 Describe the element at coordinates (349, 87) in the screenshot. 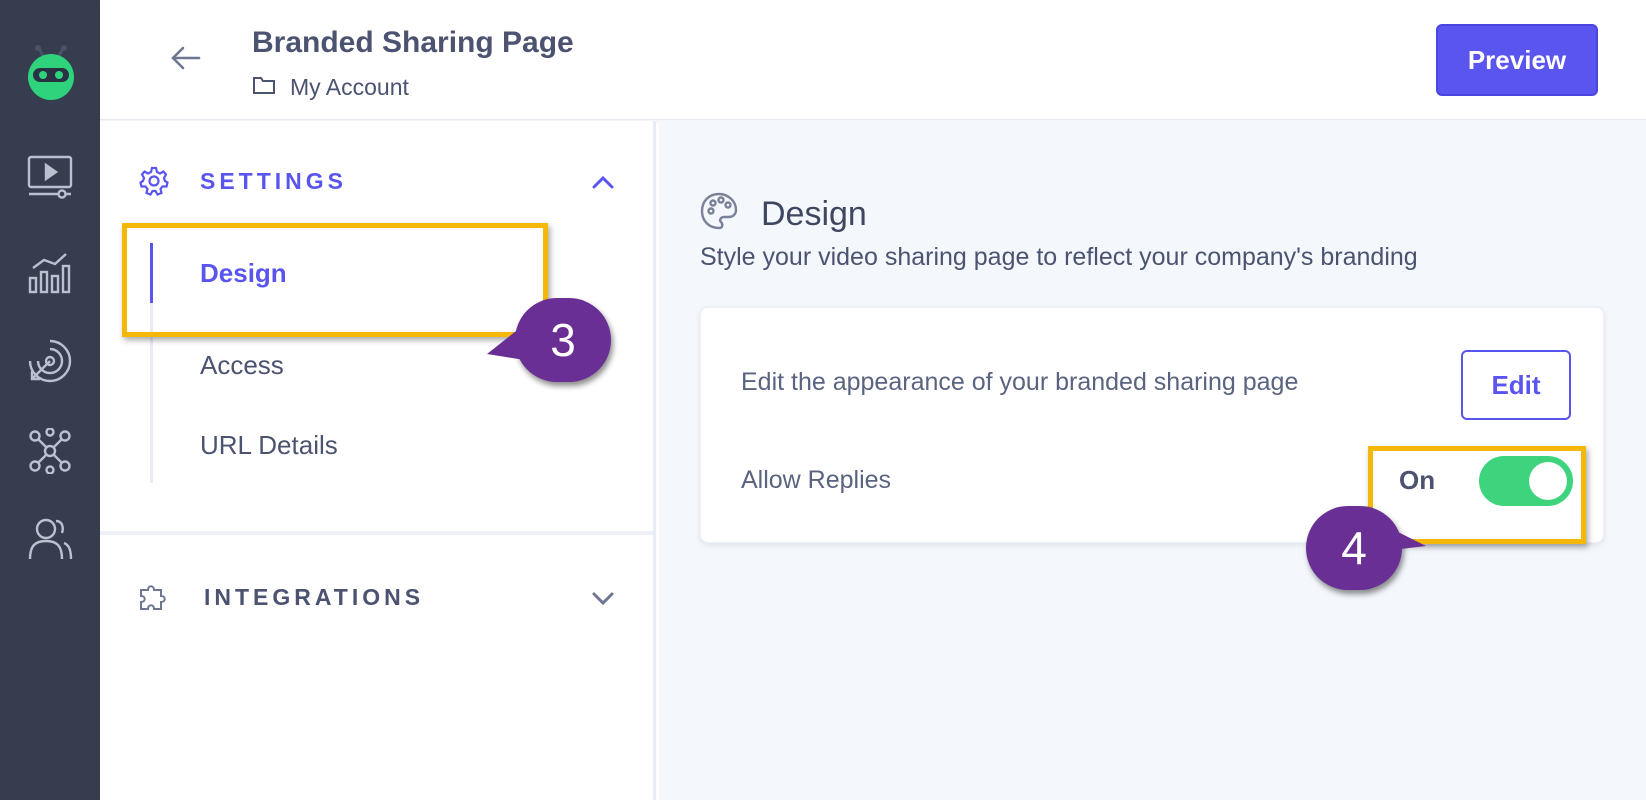

I see `breadcrumb-label: My Account` at that location.